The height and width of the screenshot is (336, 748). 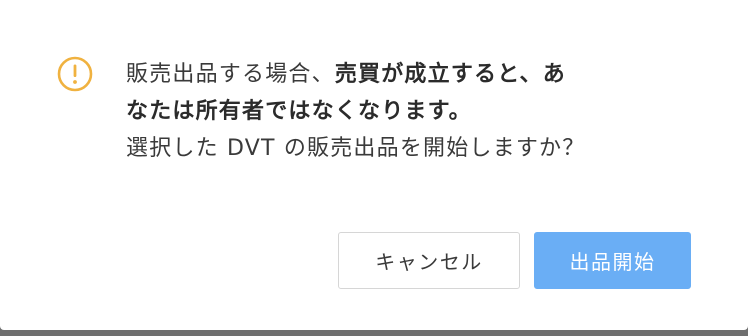 I want to click on message-line-1: 販売出品する場合、売買が成立すると、あ, so click(x=418, y=74).